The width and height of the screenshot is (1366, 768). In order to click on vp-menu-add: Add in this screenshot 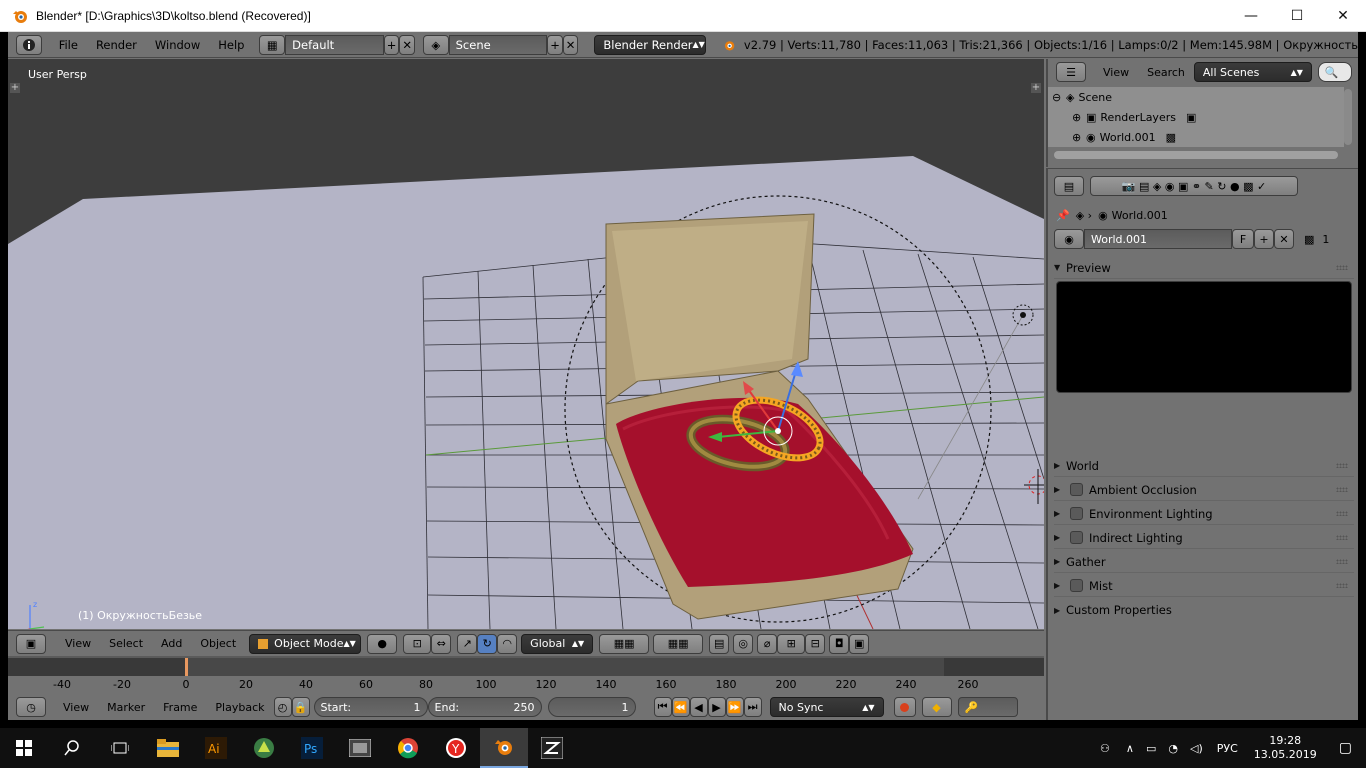, I will do `click(171, 643)`.